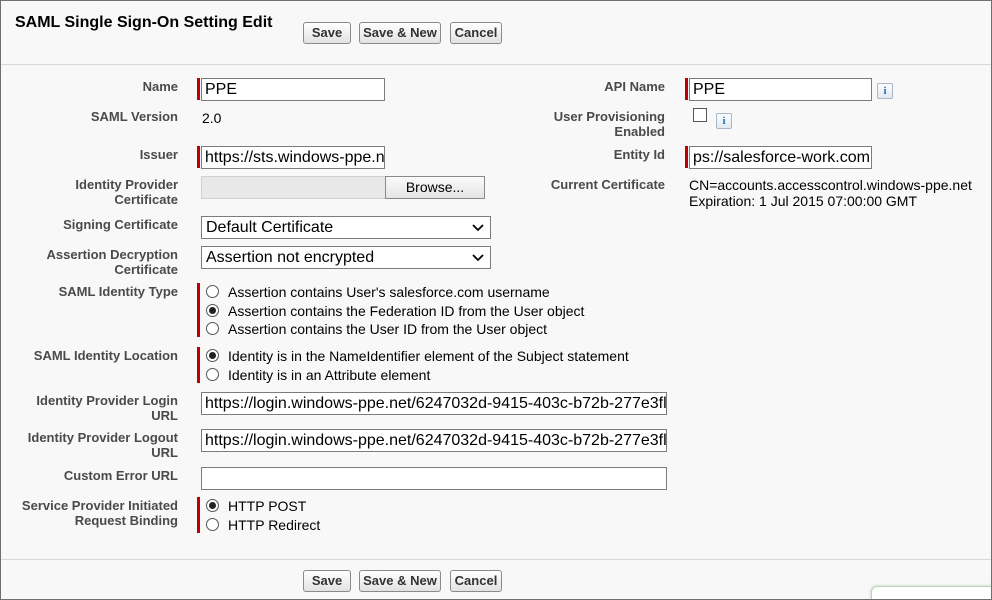 The image size is (992, 600). I want to click on page-footer: Save Save & New Cancel, so click(496, 579).